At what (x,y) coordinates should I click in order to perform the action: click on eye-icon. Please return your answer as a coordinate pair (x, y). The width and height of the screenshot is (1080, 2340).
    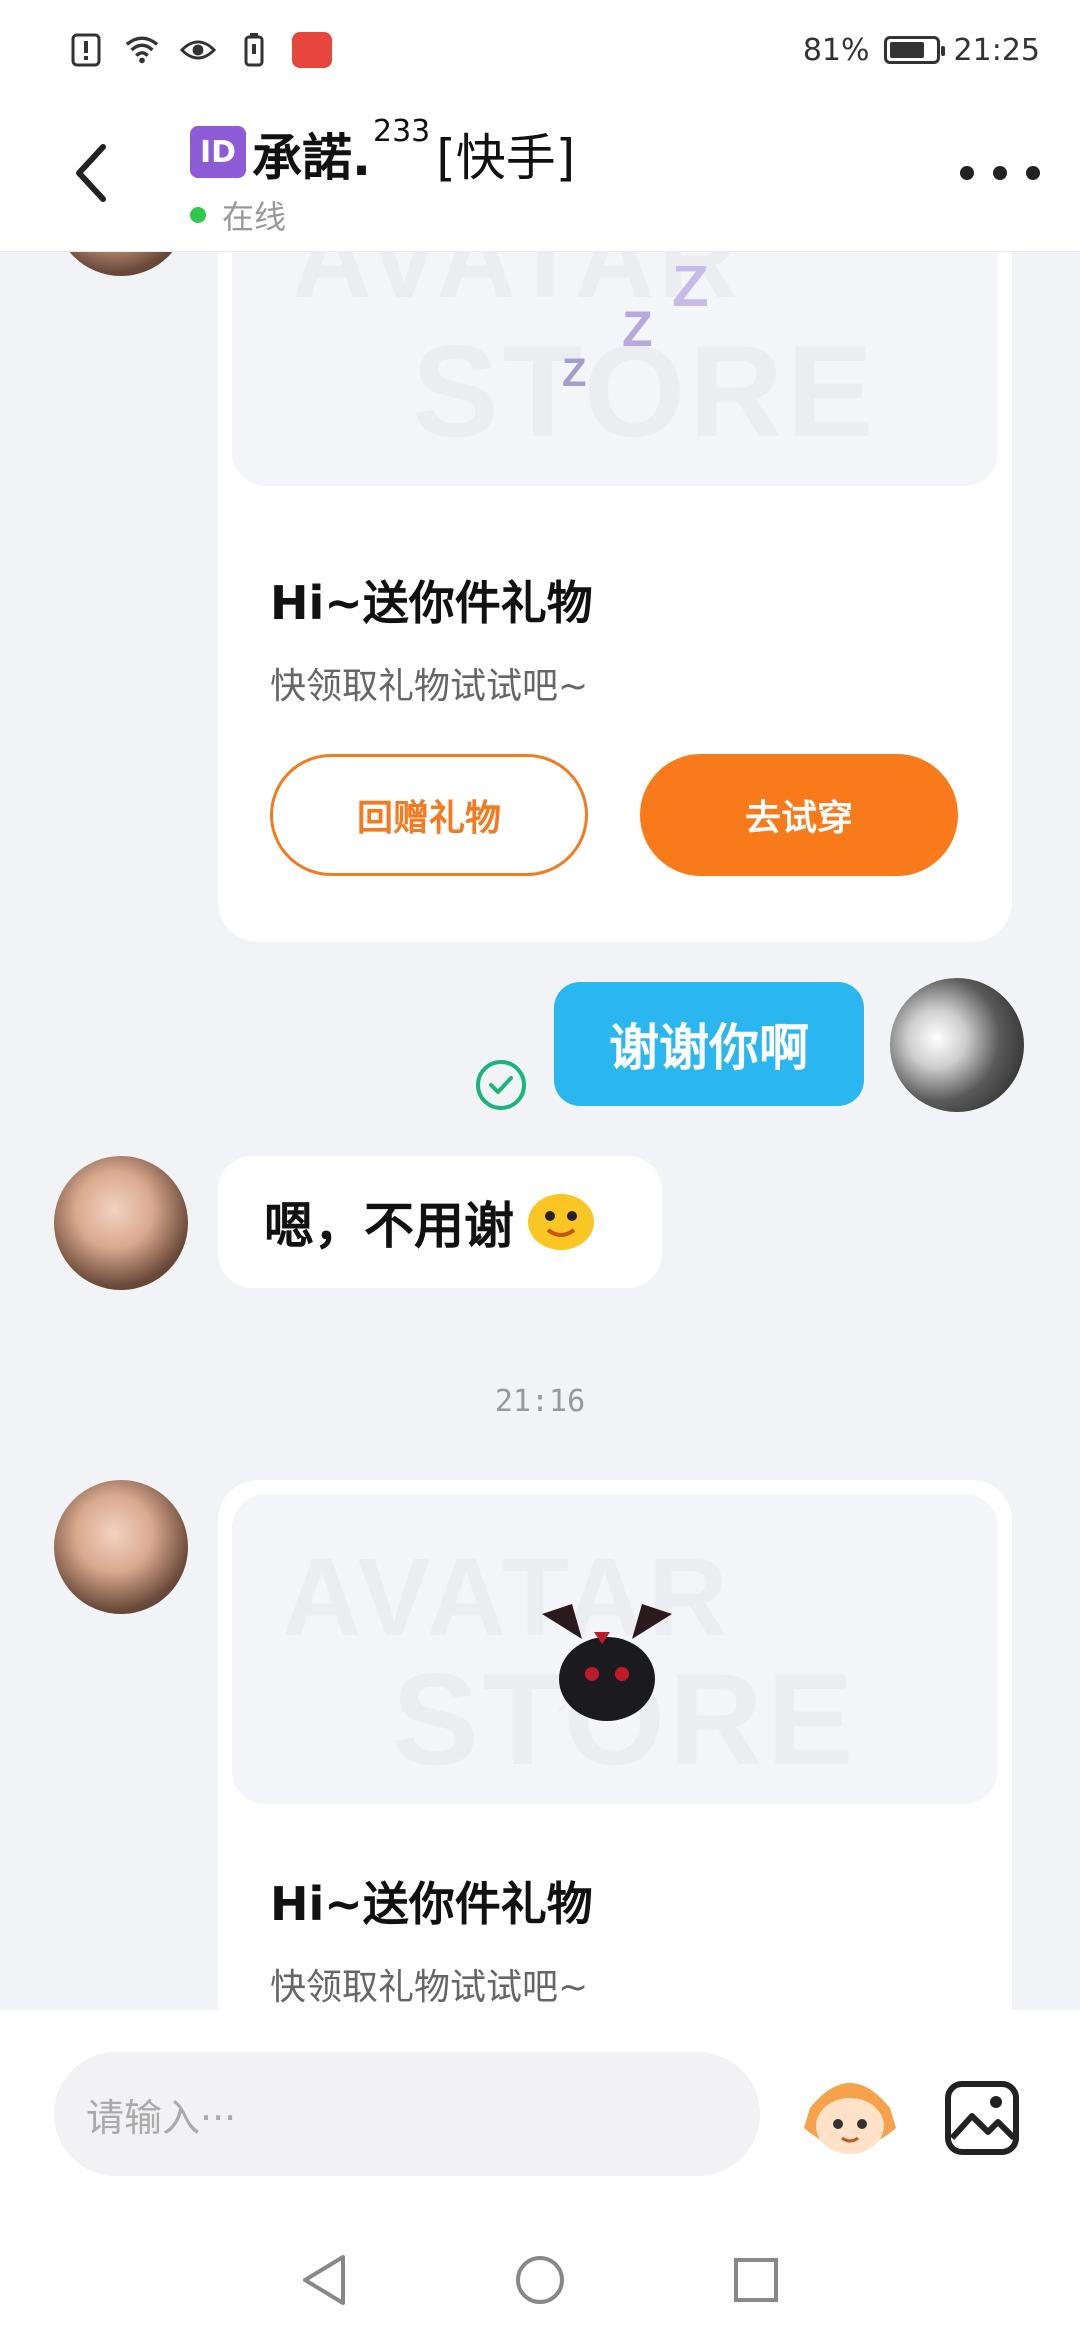
    Looking at the image, I should click on (198, 50).